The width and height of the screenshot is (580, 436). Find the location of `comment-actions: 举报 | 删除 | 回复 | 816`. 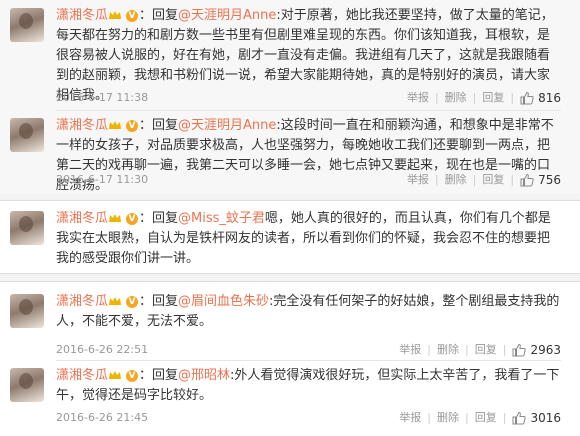

comment-actions: 举报 | 删除 | 回复 | 816 is located at coordinates (483, 98).